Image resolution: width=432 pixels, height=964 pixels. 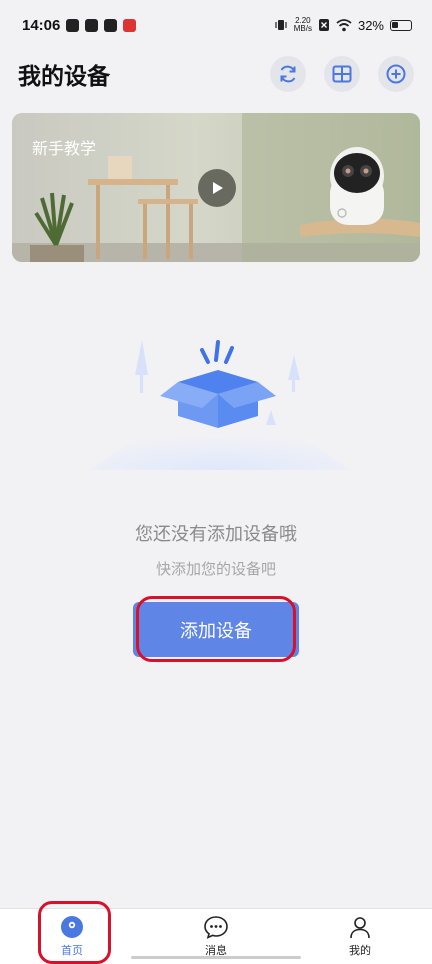 What do you see at coordinates (323, 25) in the screenshot?
I see `no-sim-icon` at bounding box center [323, 25].